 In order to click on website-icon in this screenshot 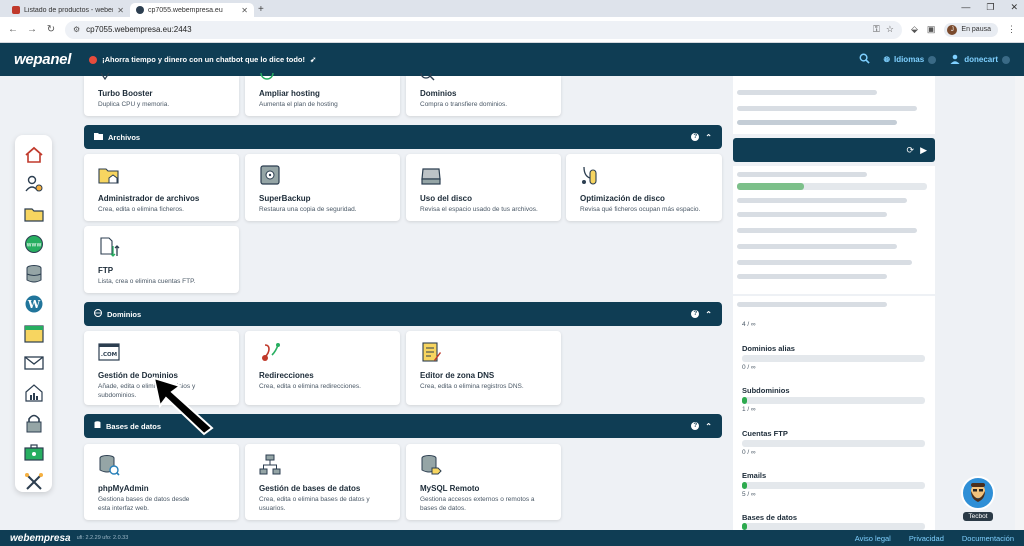, I will do `click(33, 333)`.